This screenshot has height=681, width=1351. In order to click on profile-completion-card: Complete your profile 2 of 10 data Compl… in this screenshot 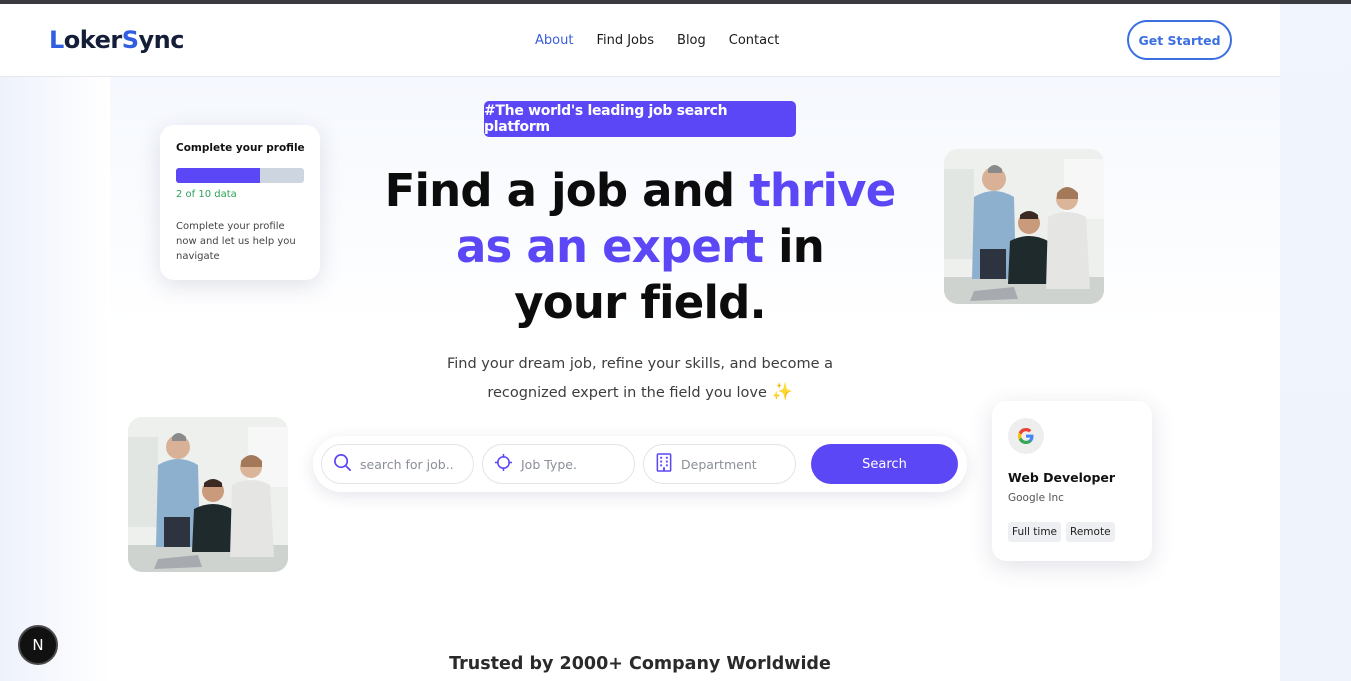, I will do `click(240, 202)`.